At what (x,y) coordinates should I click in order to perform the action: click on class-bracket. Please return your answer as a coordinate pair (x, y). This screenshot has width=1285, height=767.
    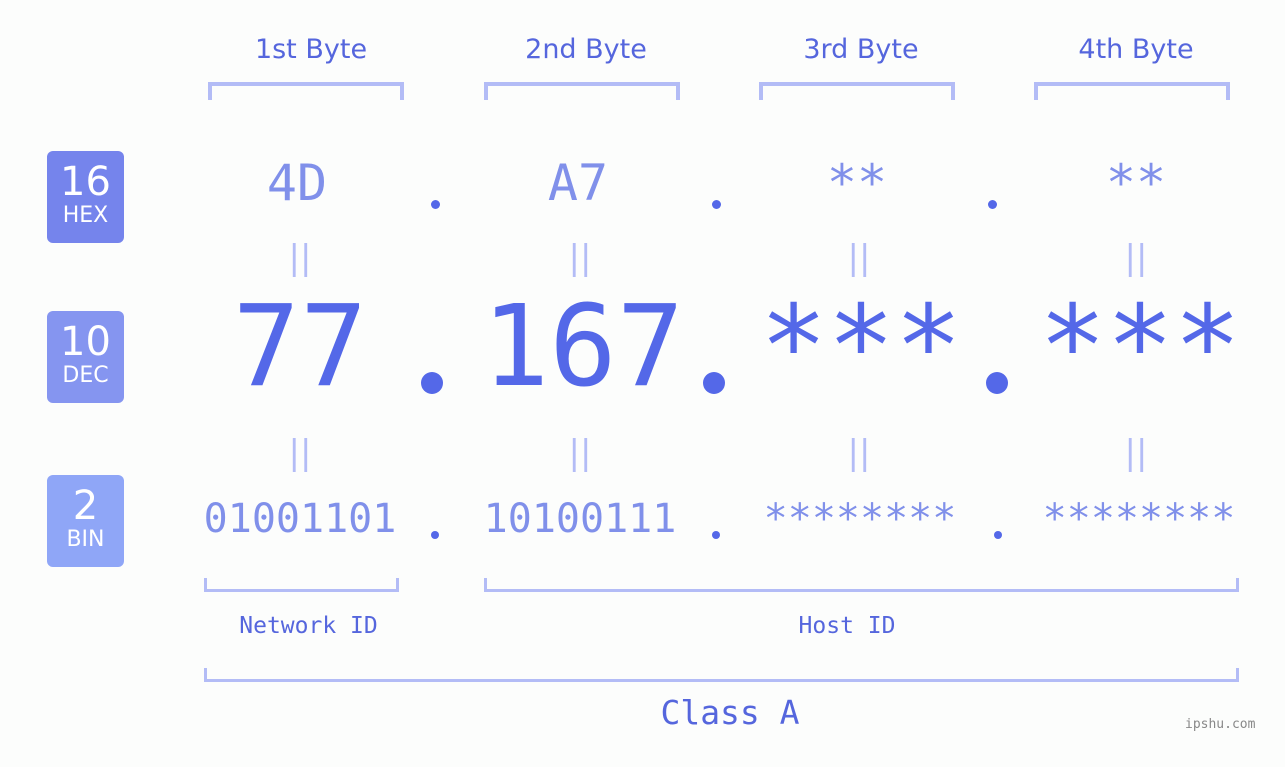
    Looking at the image, I should click on (721, 675).